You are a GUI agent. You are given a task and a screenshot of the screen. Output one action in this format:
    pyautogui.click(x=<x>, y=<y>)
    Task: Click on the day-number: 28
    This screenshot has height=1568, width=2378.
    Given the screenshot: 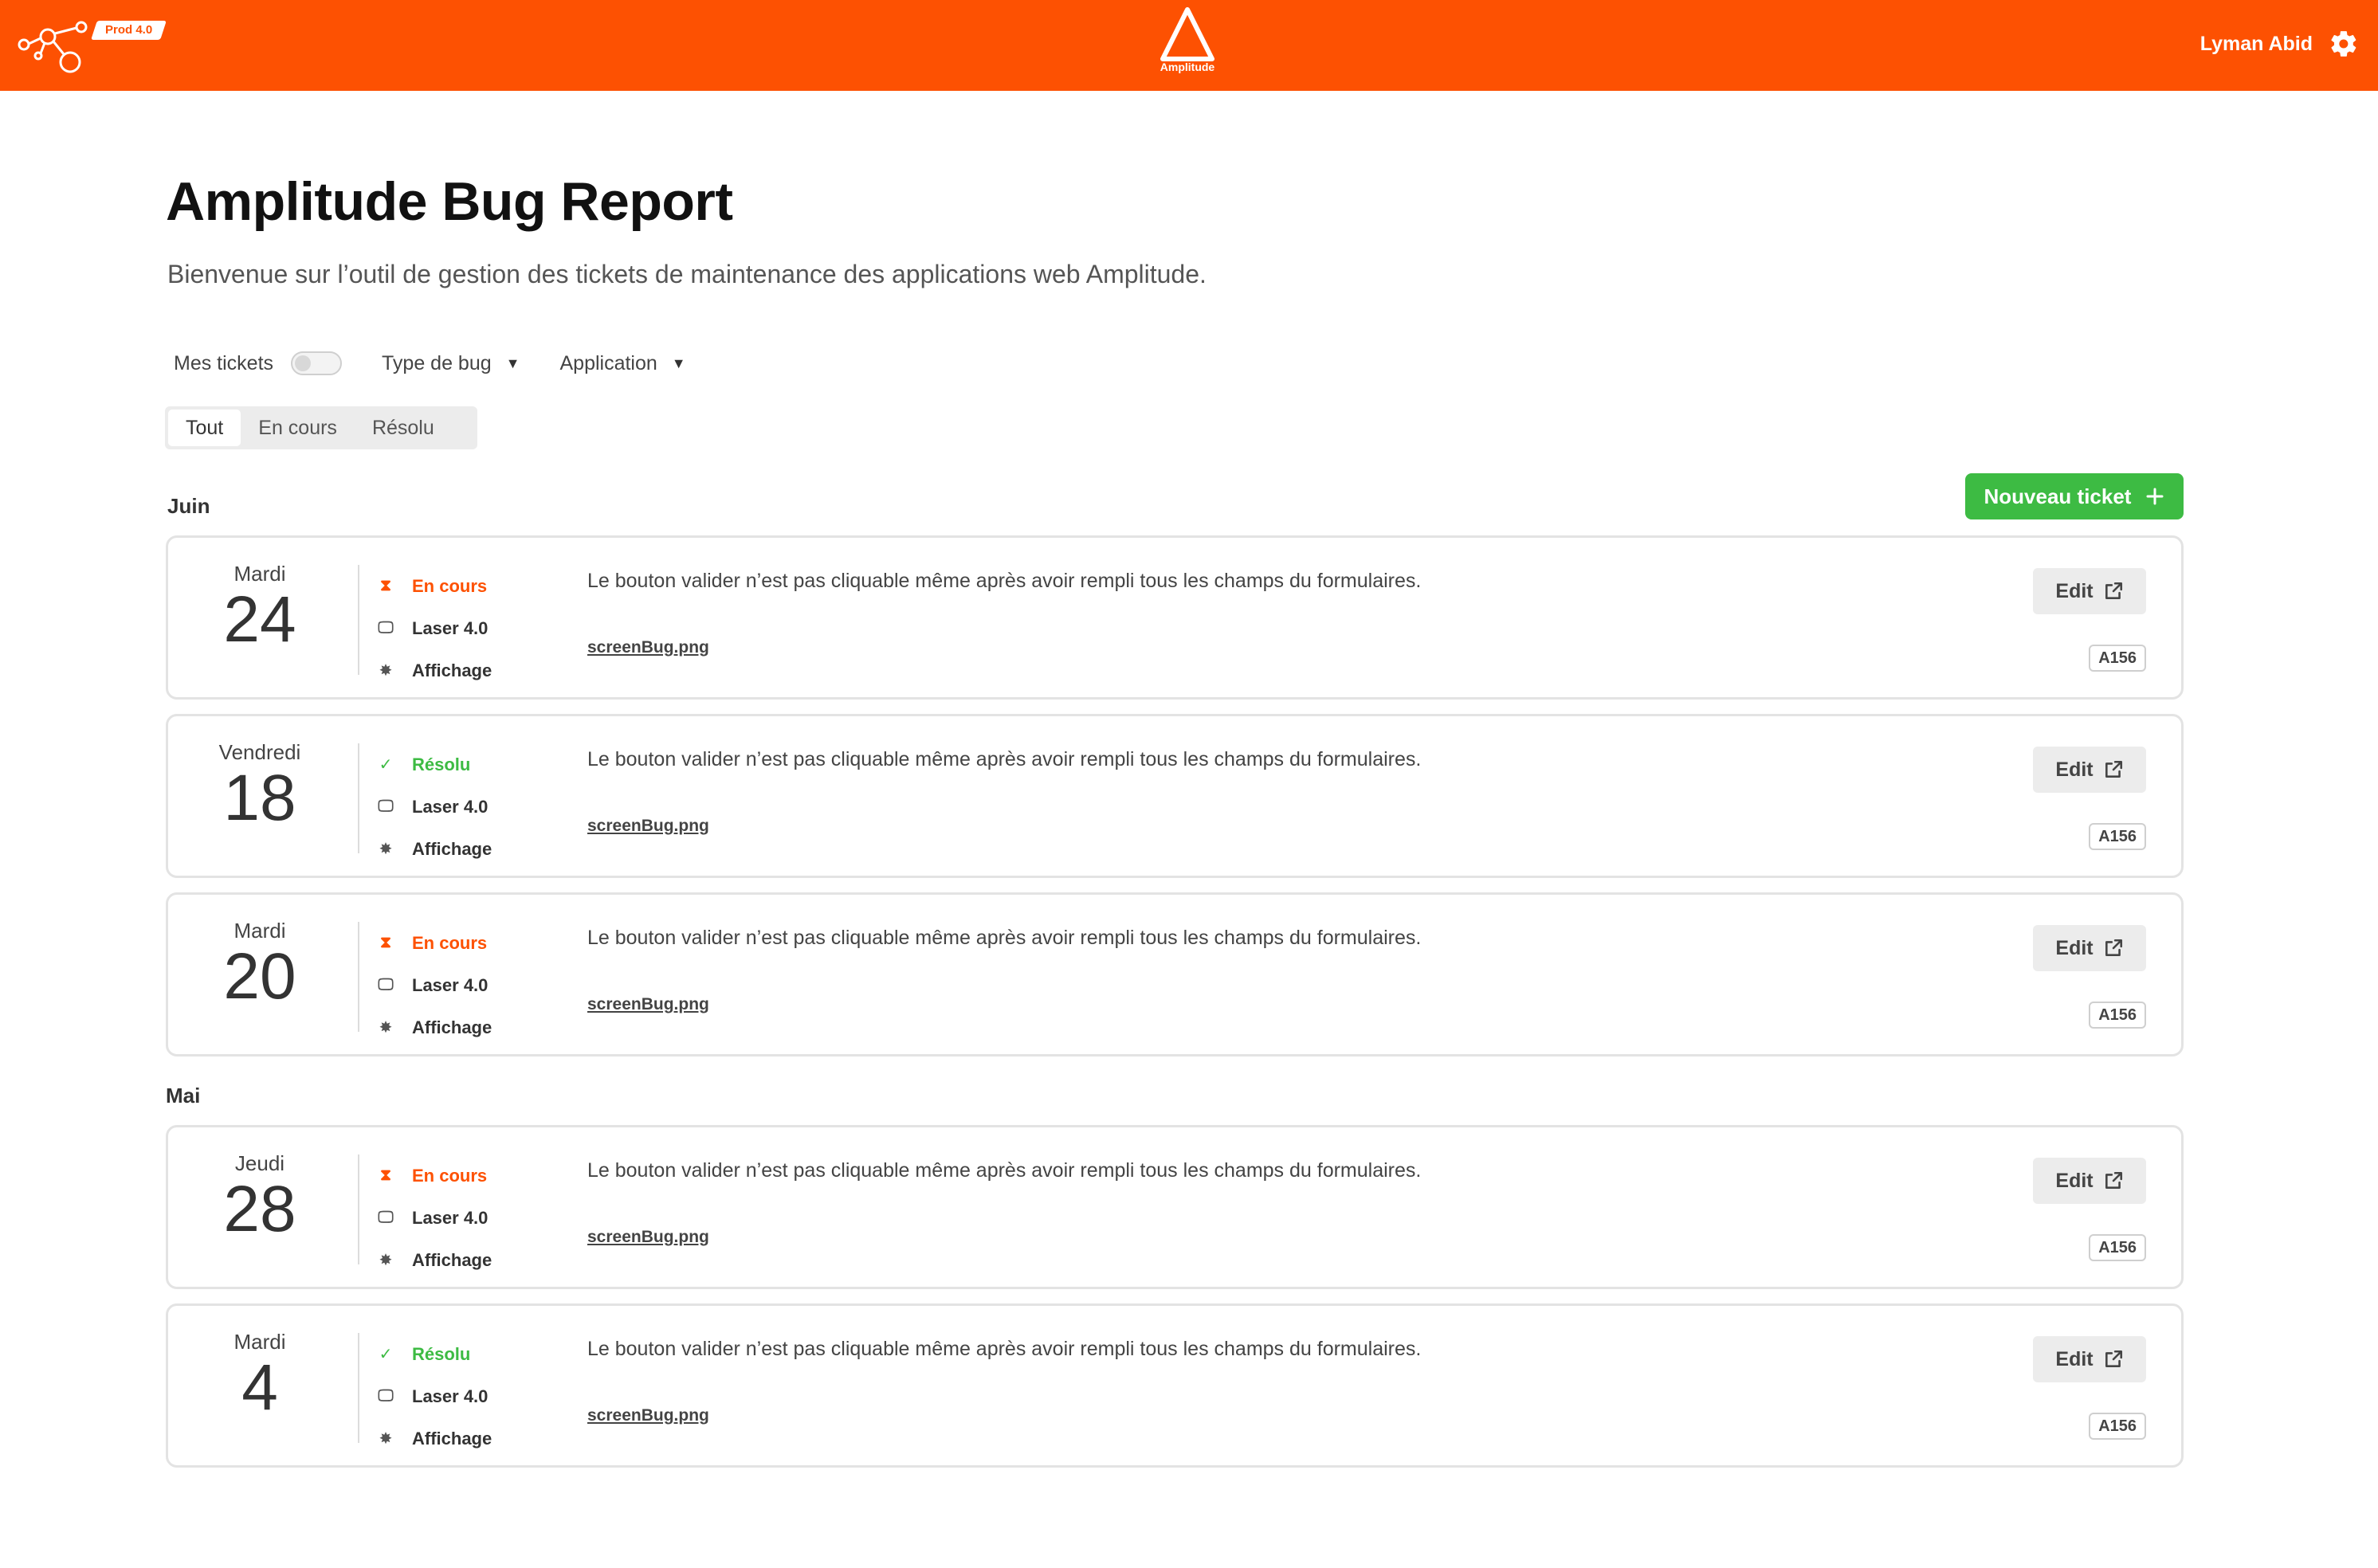 What is the action you would take?
    pyautogui.click(x=259, y=1209)
    